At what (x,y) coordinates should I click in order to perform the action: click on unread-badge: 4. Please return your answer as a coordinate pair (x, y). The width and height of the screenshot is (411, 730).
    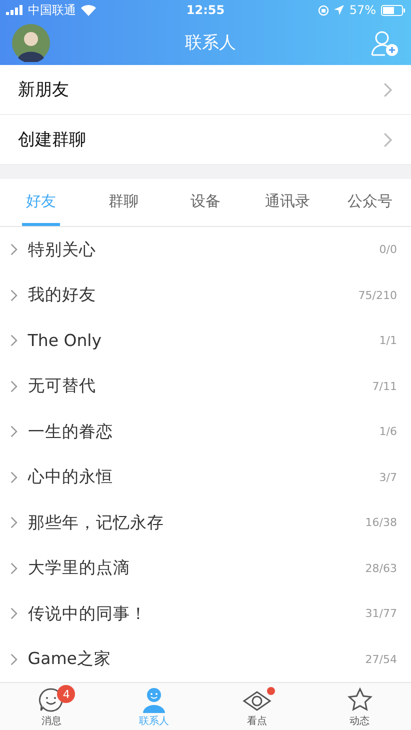
    Looking at the image, I should click on (66, 694).